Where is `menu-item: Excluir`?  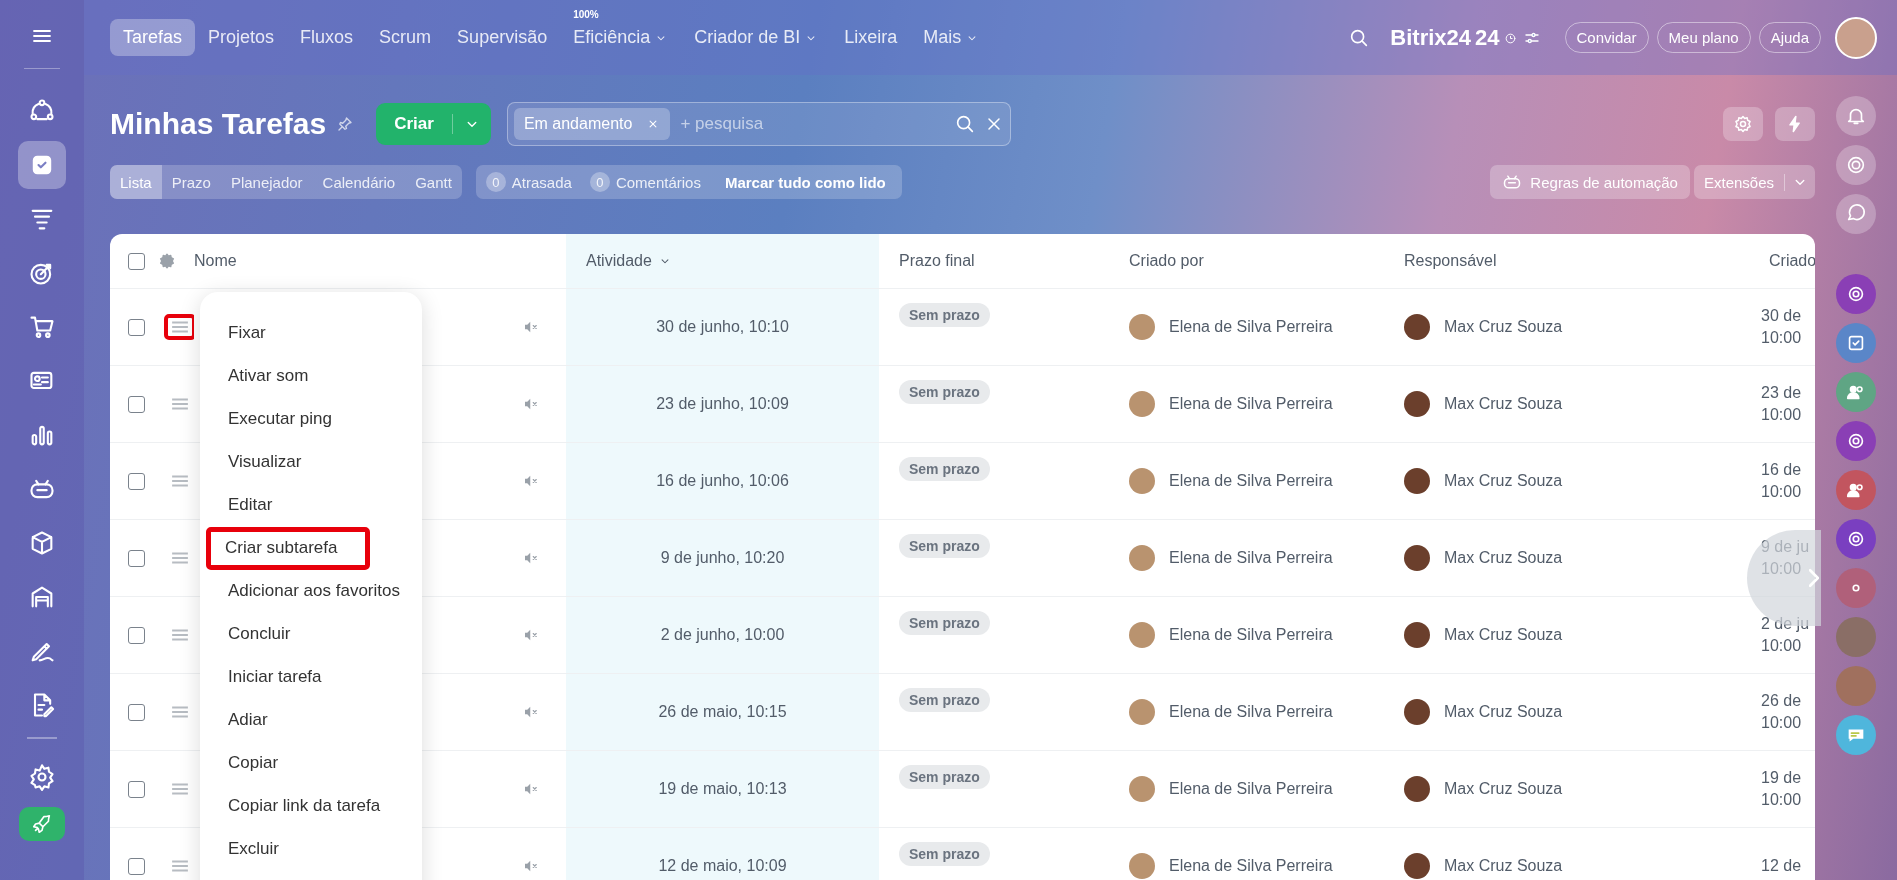
menu-item: Excluir is located at coordinates (249, 849).